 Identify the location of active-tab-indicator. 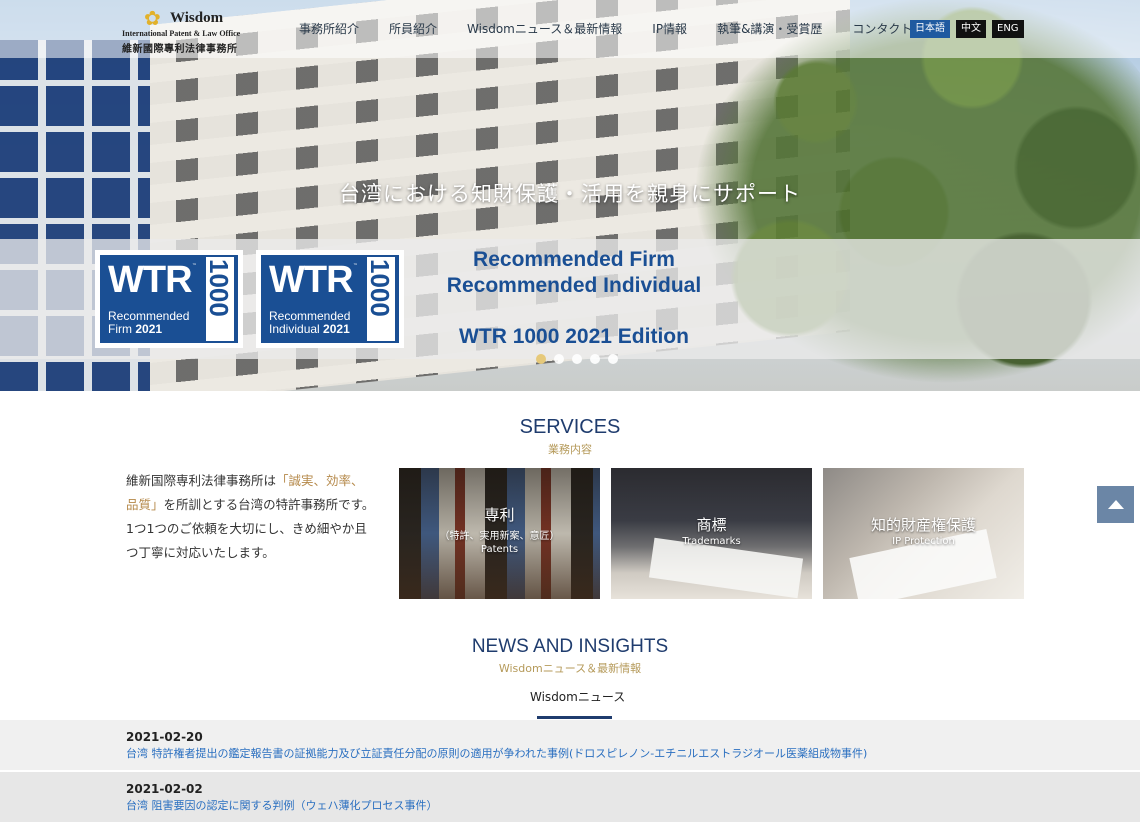
(574, 717).